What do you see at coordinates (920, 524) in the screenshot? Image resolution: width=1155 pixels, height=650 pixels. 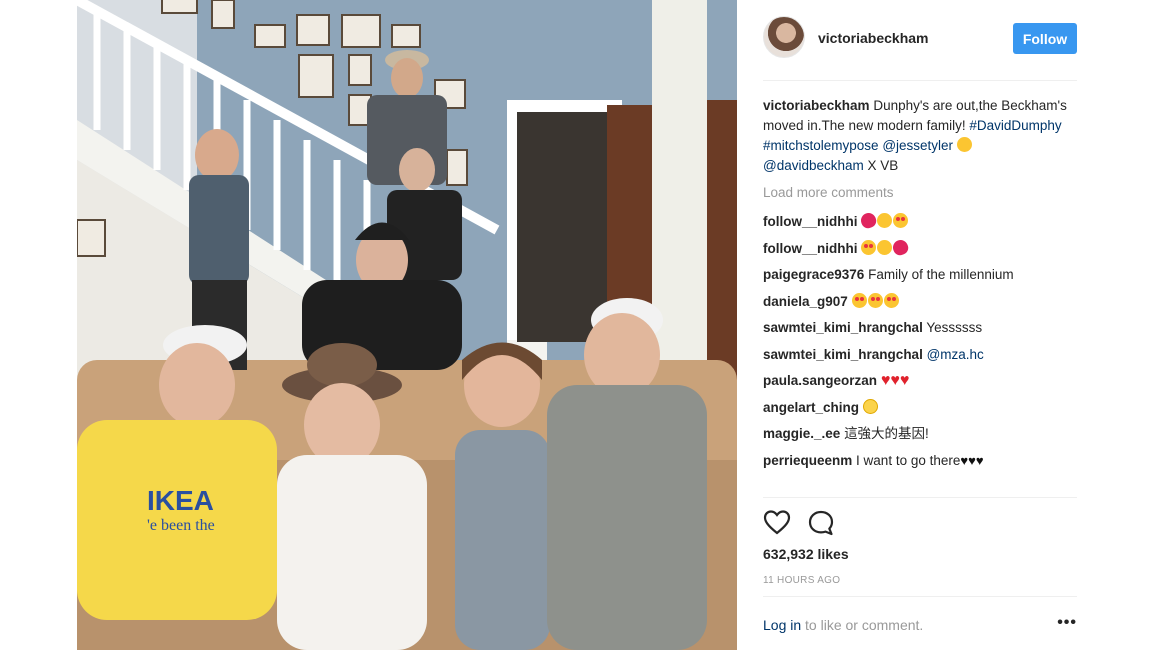 I see `action-bar` at bounding box center [920, 524].